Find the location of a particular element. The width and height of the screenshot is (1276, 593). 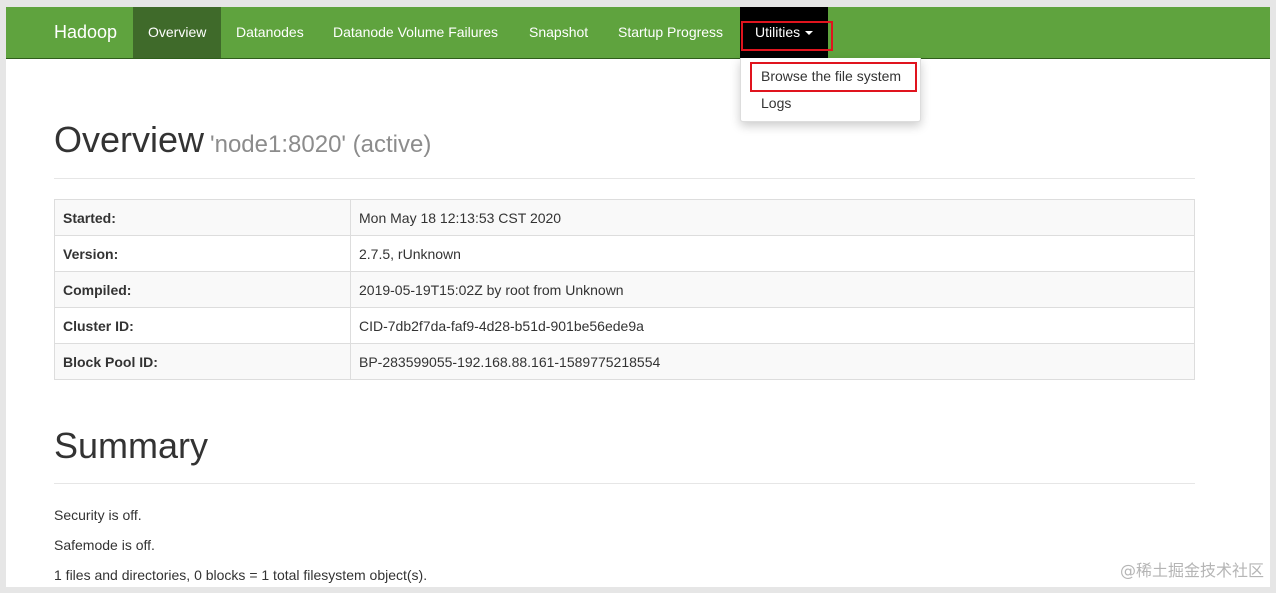

safemode-status: Safemode is off. is located at coordinates (104, 545).